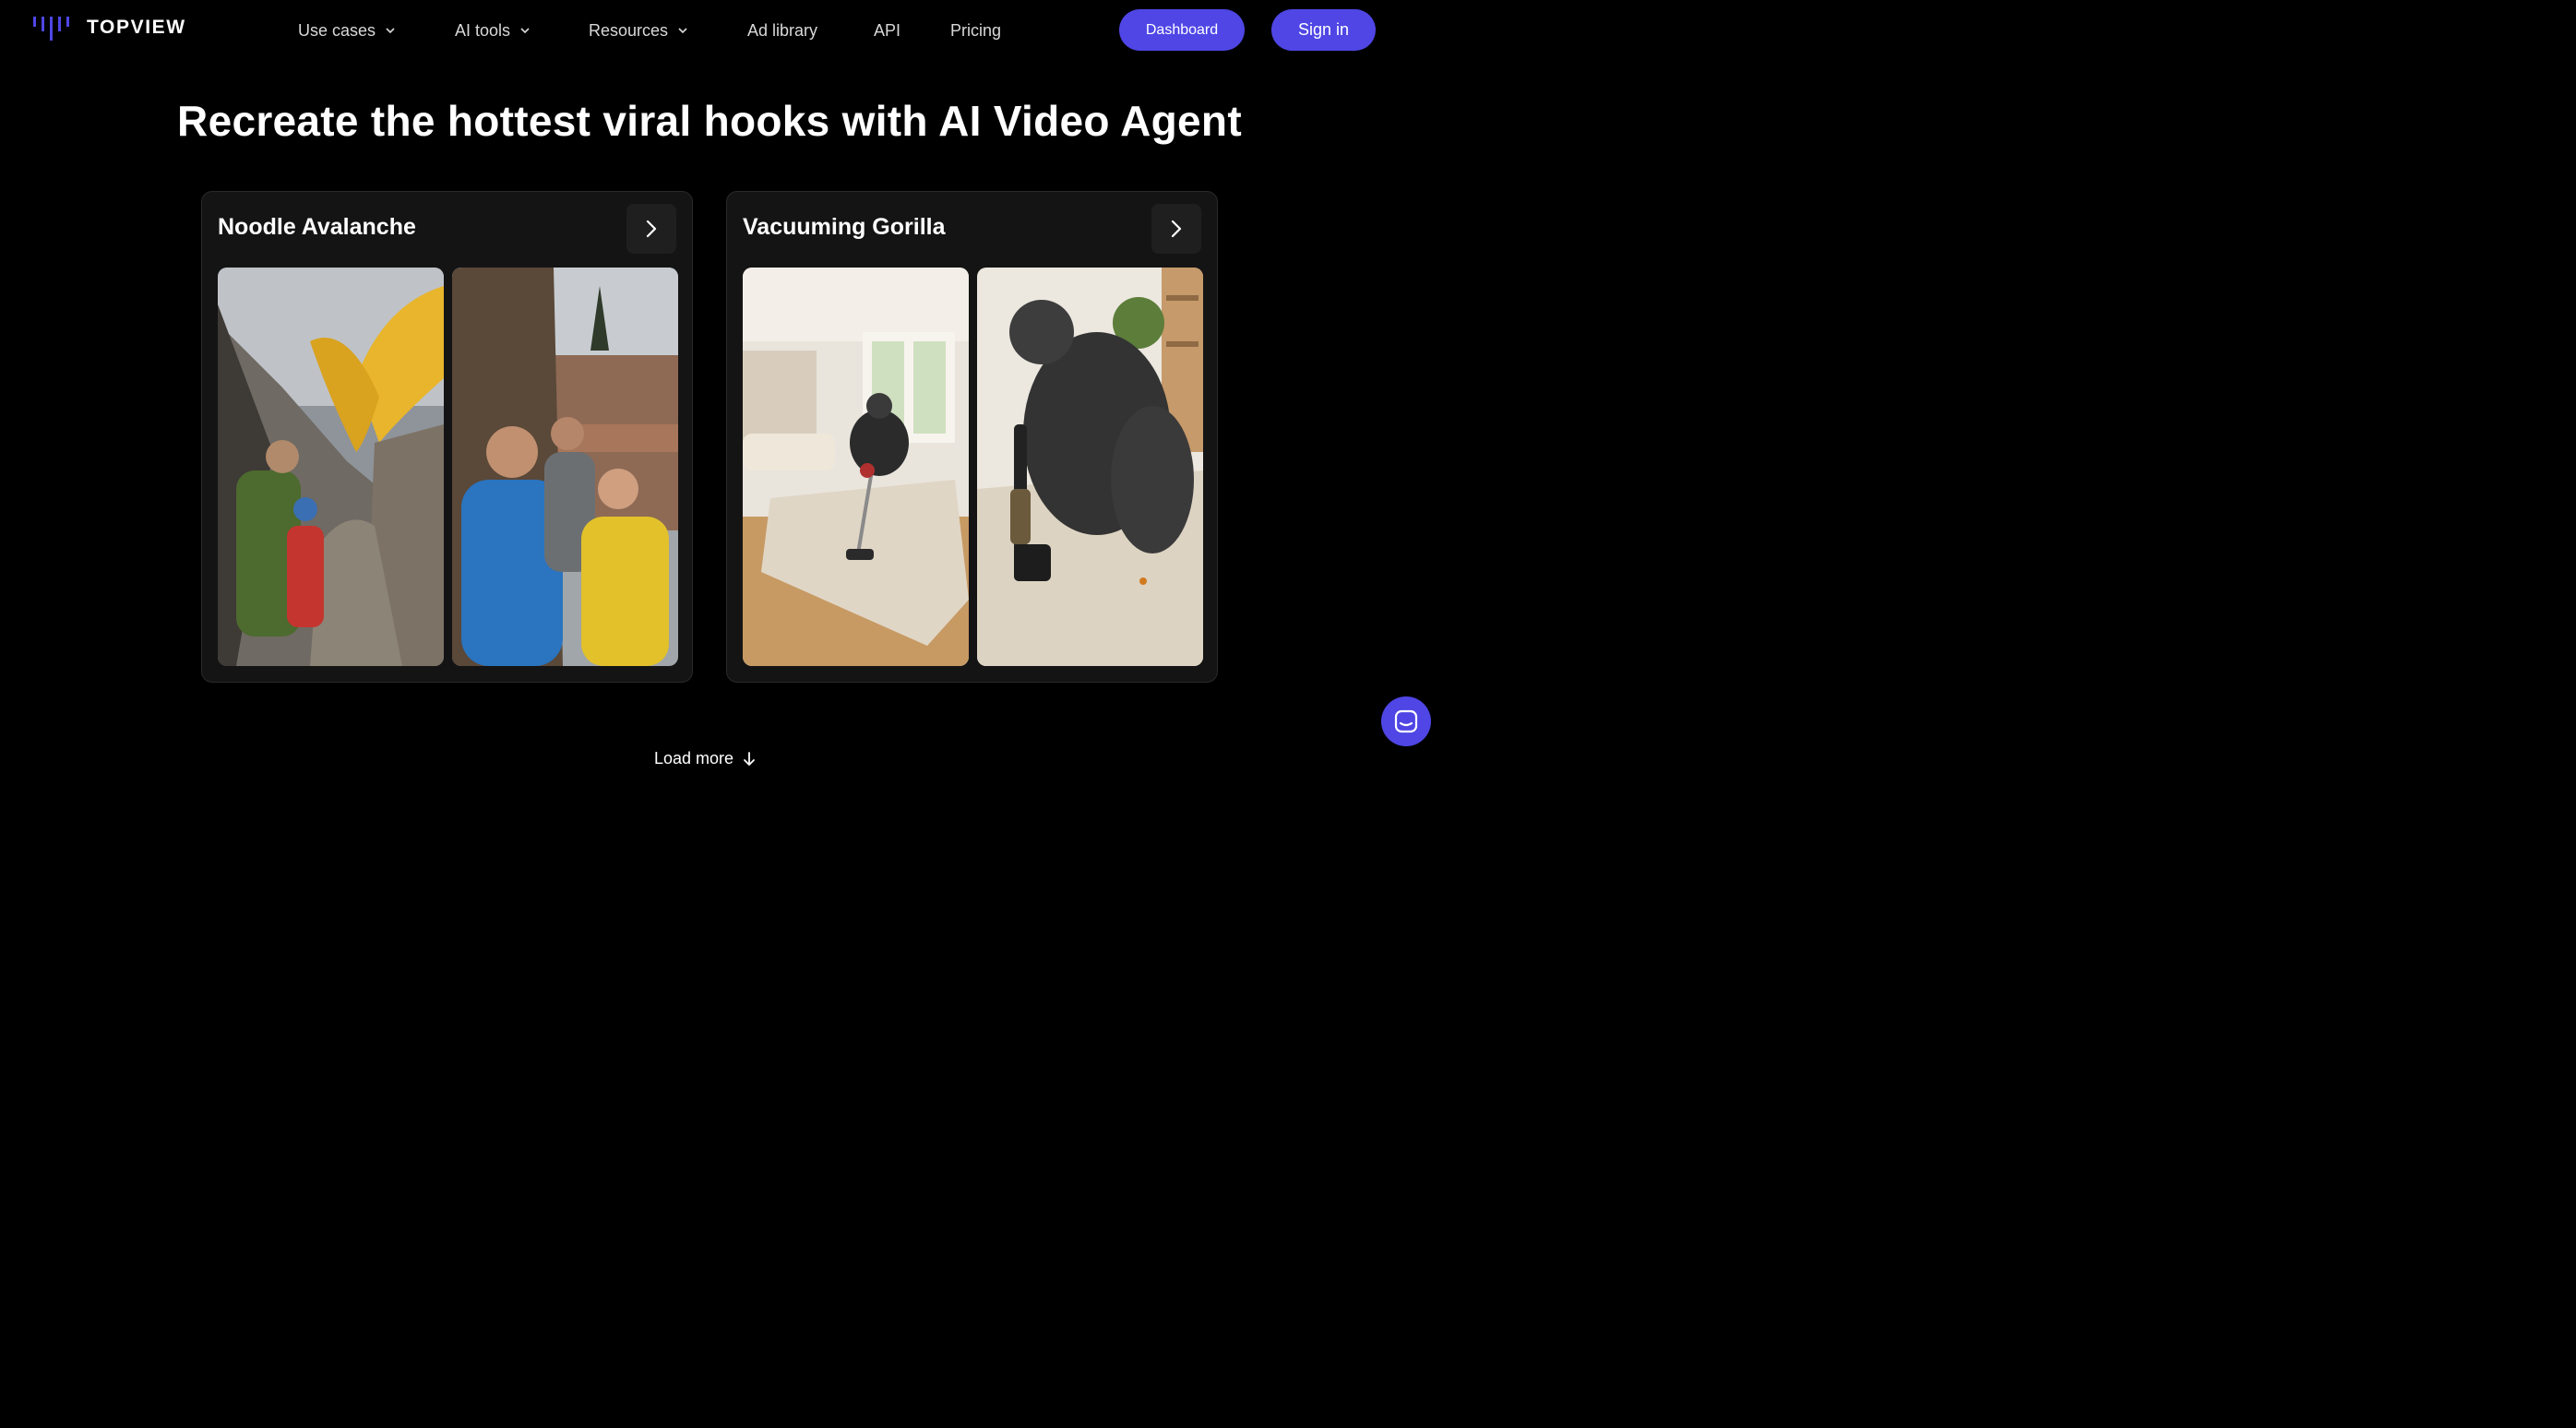 The width and height of the screenshot is (2576, 1428). I want to click on nav-ad-library-label: Ad library, so click(782, 30).